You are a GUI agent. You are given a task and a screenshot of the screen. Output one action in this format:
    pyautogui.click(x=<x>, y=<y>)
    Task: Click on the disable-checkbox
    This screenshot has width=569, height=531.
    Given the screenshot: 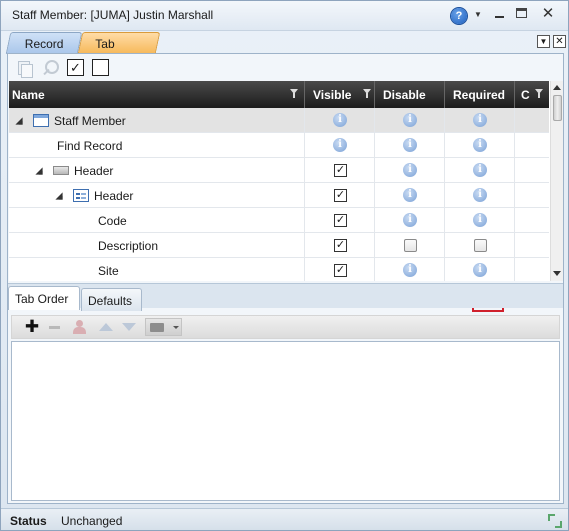 What is the action you would take?
    pyautogui.click(x=410, y=245)
    